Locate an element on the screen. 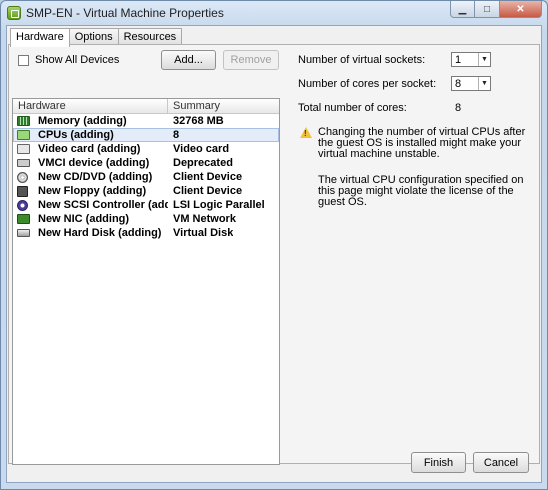  column-summary: Summary is located at coordinates (194, 106).